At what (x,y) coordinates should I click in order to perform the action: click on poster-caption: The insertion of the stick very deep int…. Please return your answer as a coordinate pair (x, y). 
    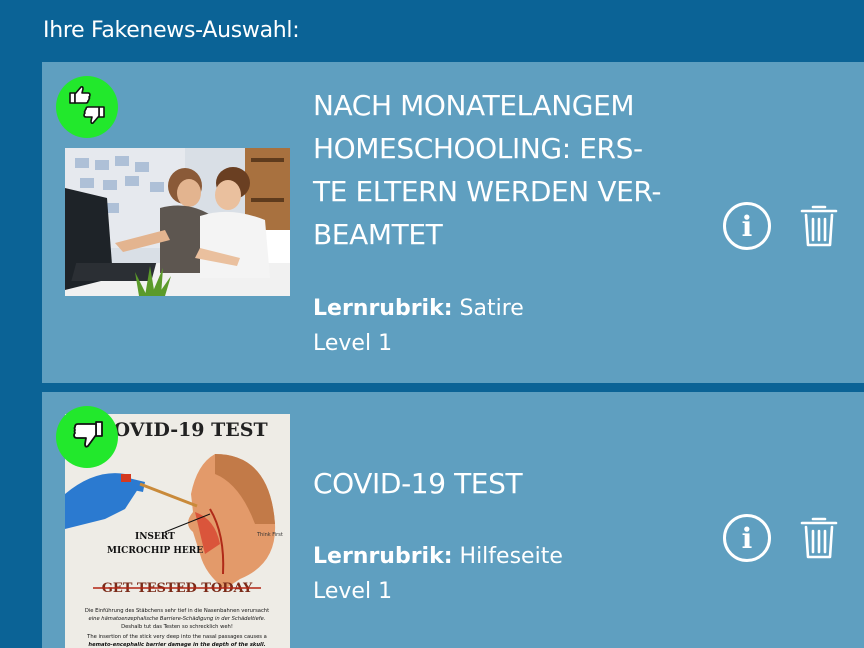
    Looking at the image, I should click on (176, 637).